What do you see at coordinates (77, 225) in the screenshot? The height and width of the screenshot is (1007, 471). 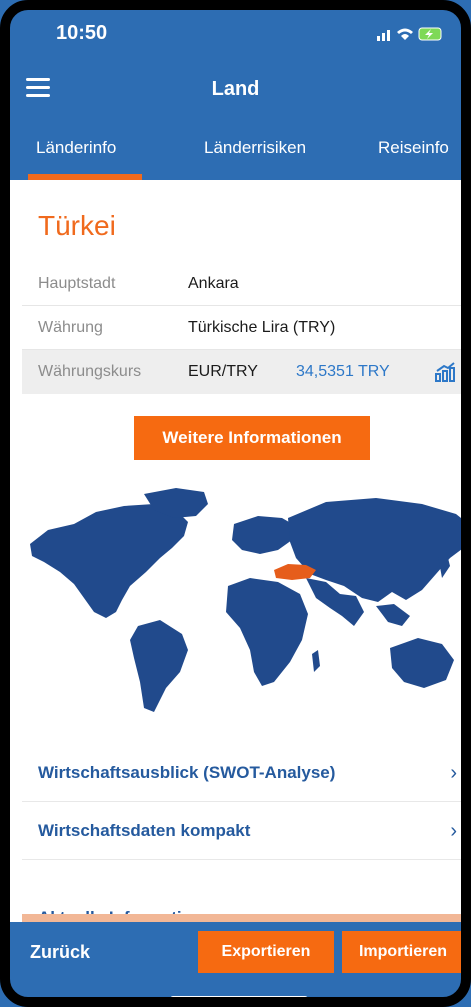 I see `country-title: Türkei` at bounding box center [77, 225].